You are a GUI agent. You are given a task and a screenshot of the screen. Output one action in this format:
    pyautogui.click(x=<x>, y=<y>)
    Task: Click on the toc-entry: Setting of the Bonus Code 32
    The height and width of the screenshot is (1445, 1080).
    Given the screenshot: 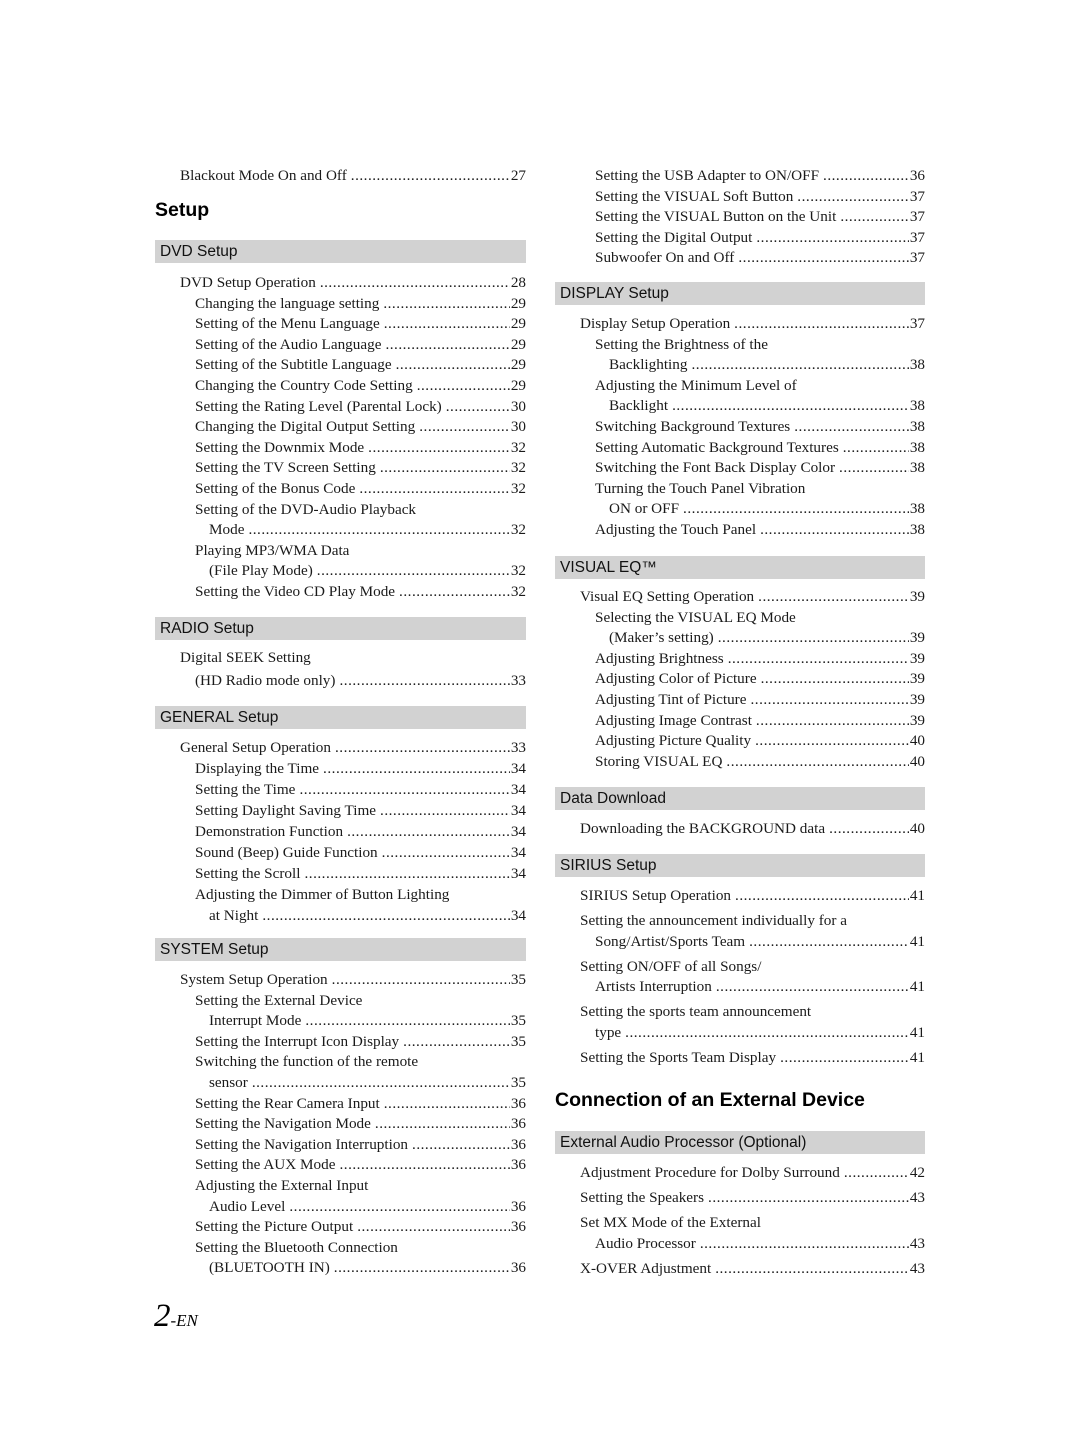 What is the action you would take?
    pyautogui.click(x=340, y=489)
    